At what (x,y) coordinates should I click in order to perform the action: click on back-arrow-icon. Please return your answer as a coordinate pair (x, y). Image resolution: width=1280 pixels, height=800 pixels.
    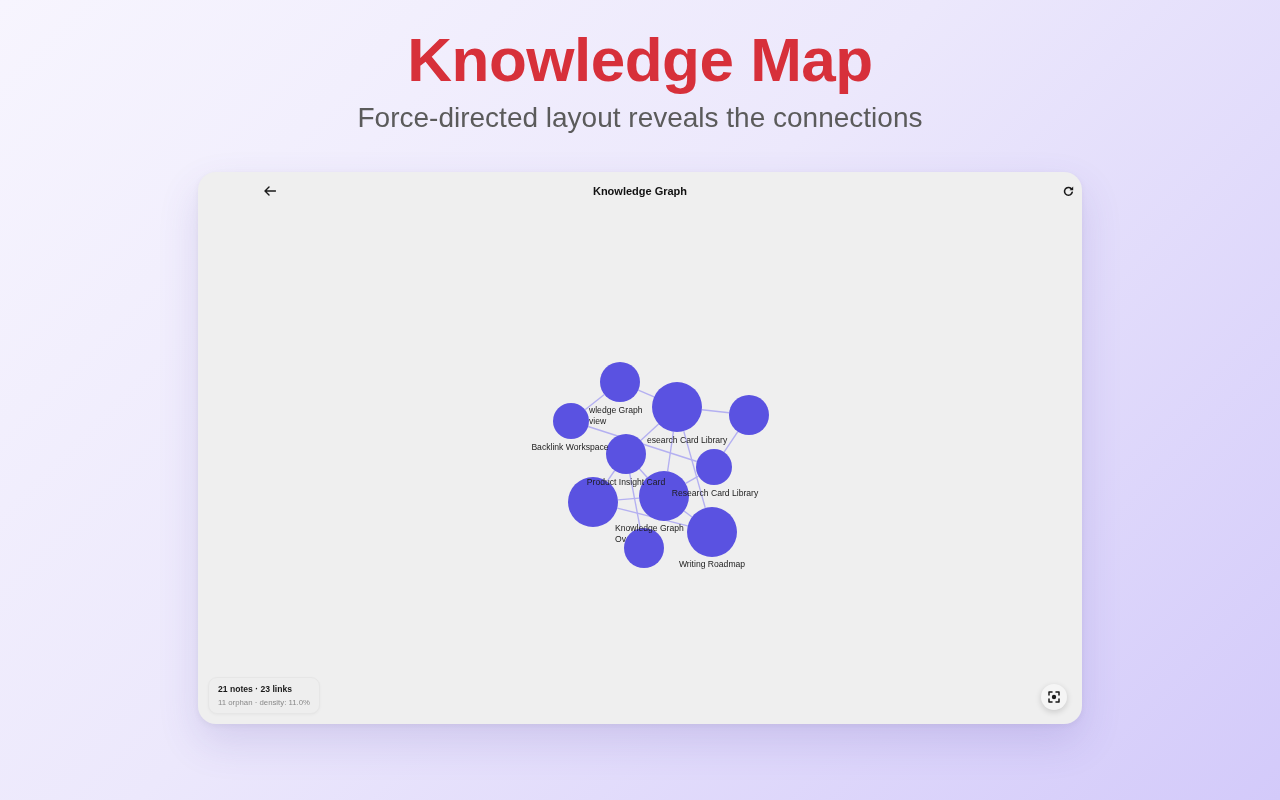
    Looking at the image, I should click on (270, 191).